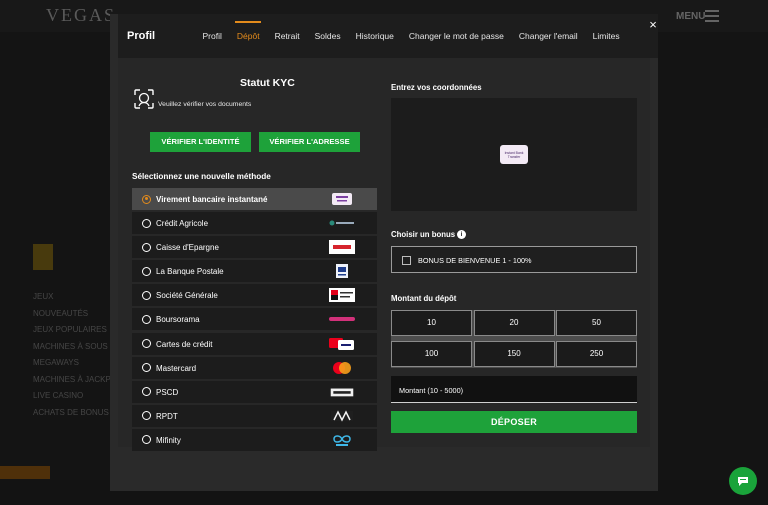 Image resolution: width=768 pixels, height=505 pixels. Describe the element at coordinates (254, 439) in the screenshot. I see `method-mifinity: Mifinity` at that location.